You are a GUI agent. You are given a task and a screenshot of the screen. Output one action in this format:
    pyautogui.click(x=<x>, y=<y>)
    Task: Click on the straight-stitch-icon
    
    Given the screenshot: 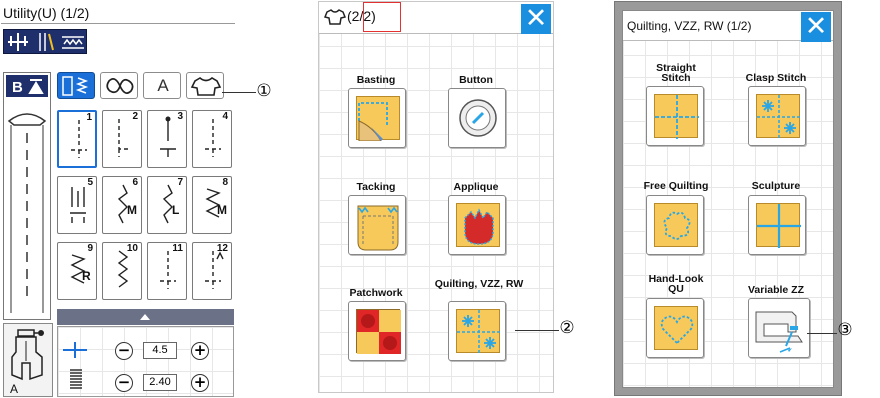 What is the action you would take?
    pyautogui.click(x=676, y=116)
    